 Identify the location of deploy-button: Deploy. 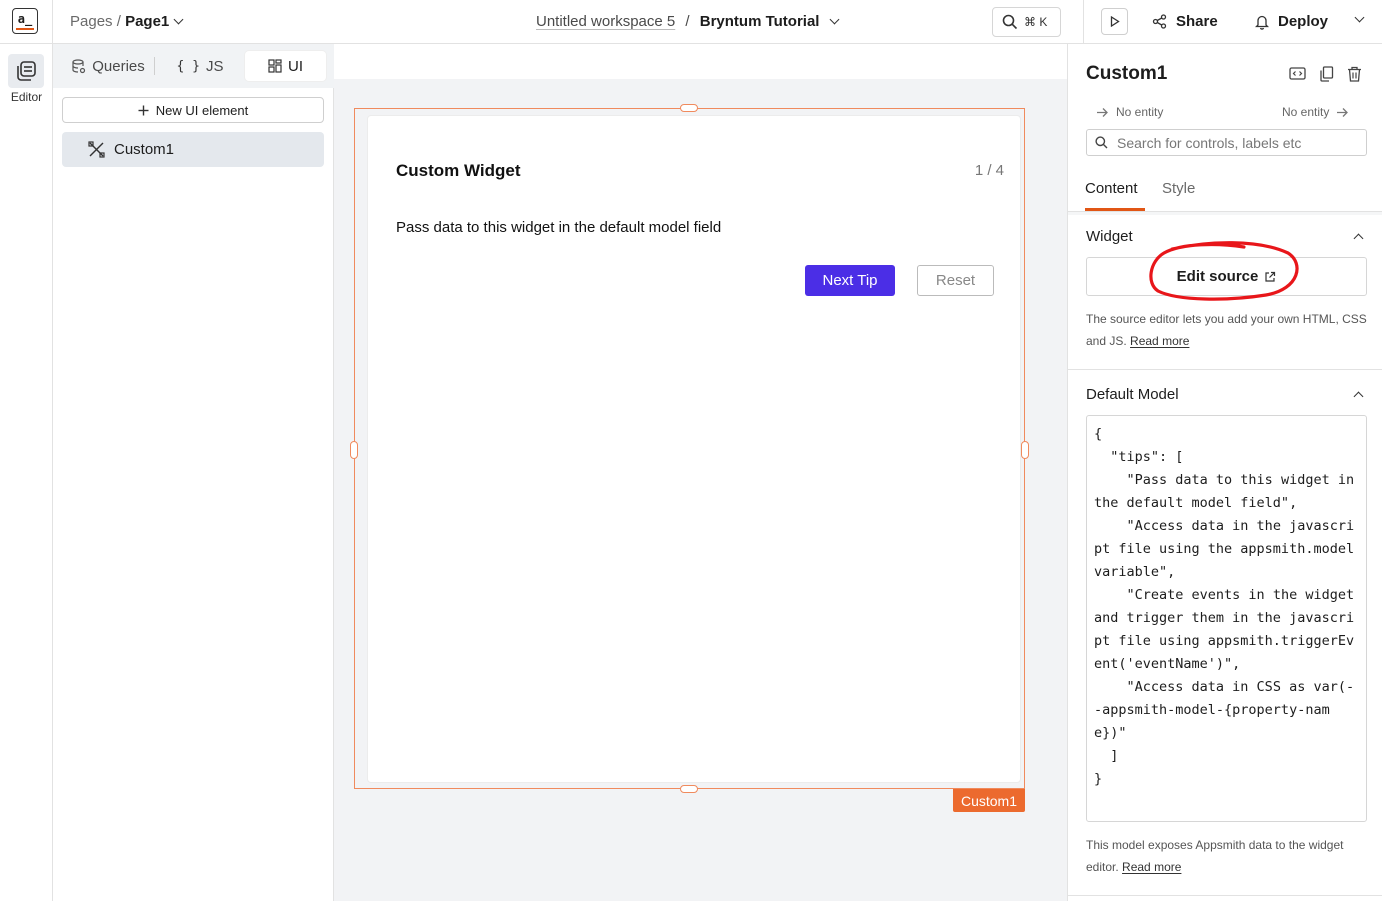
(1291, 21).